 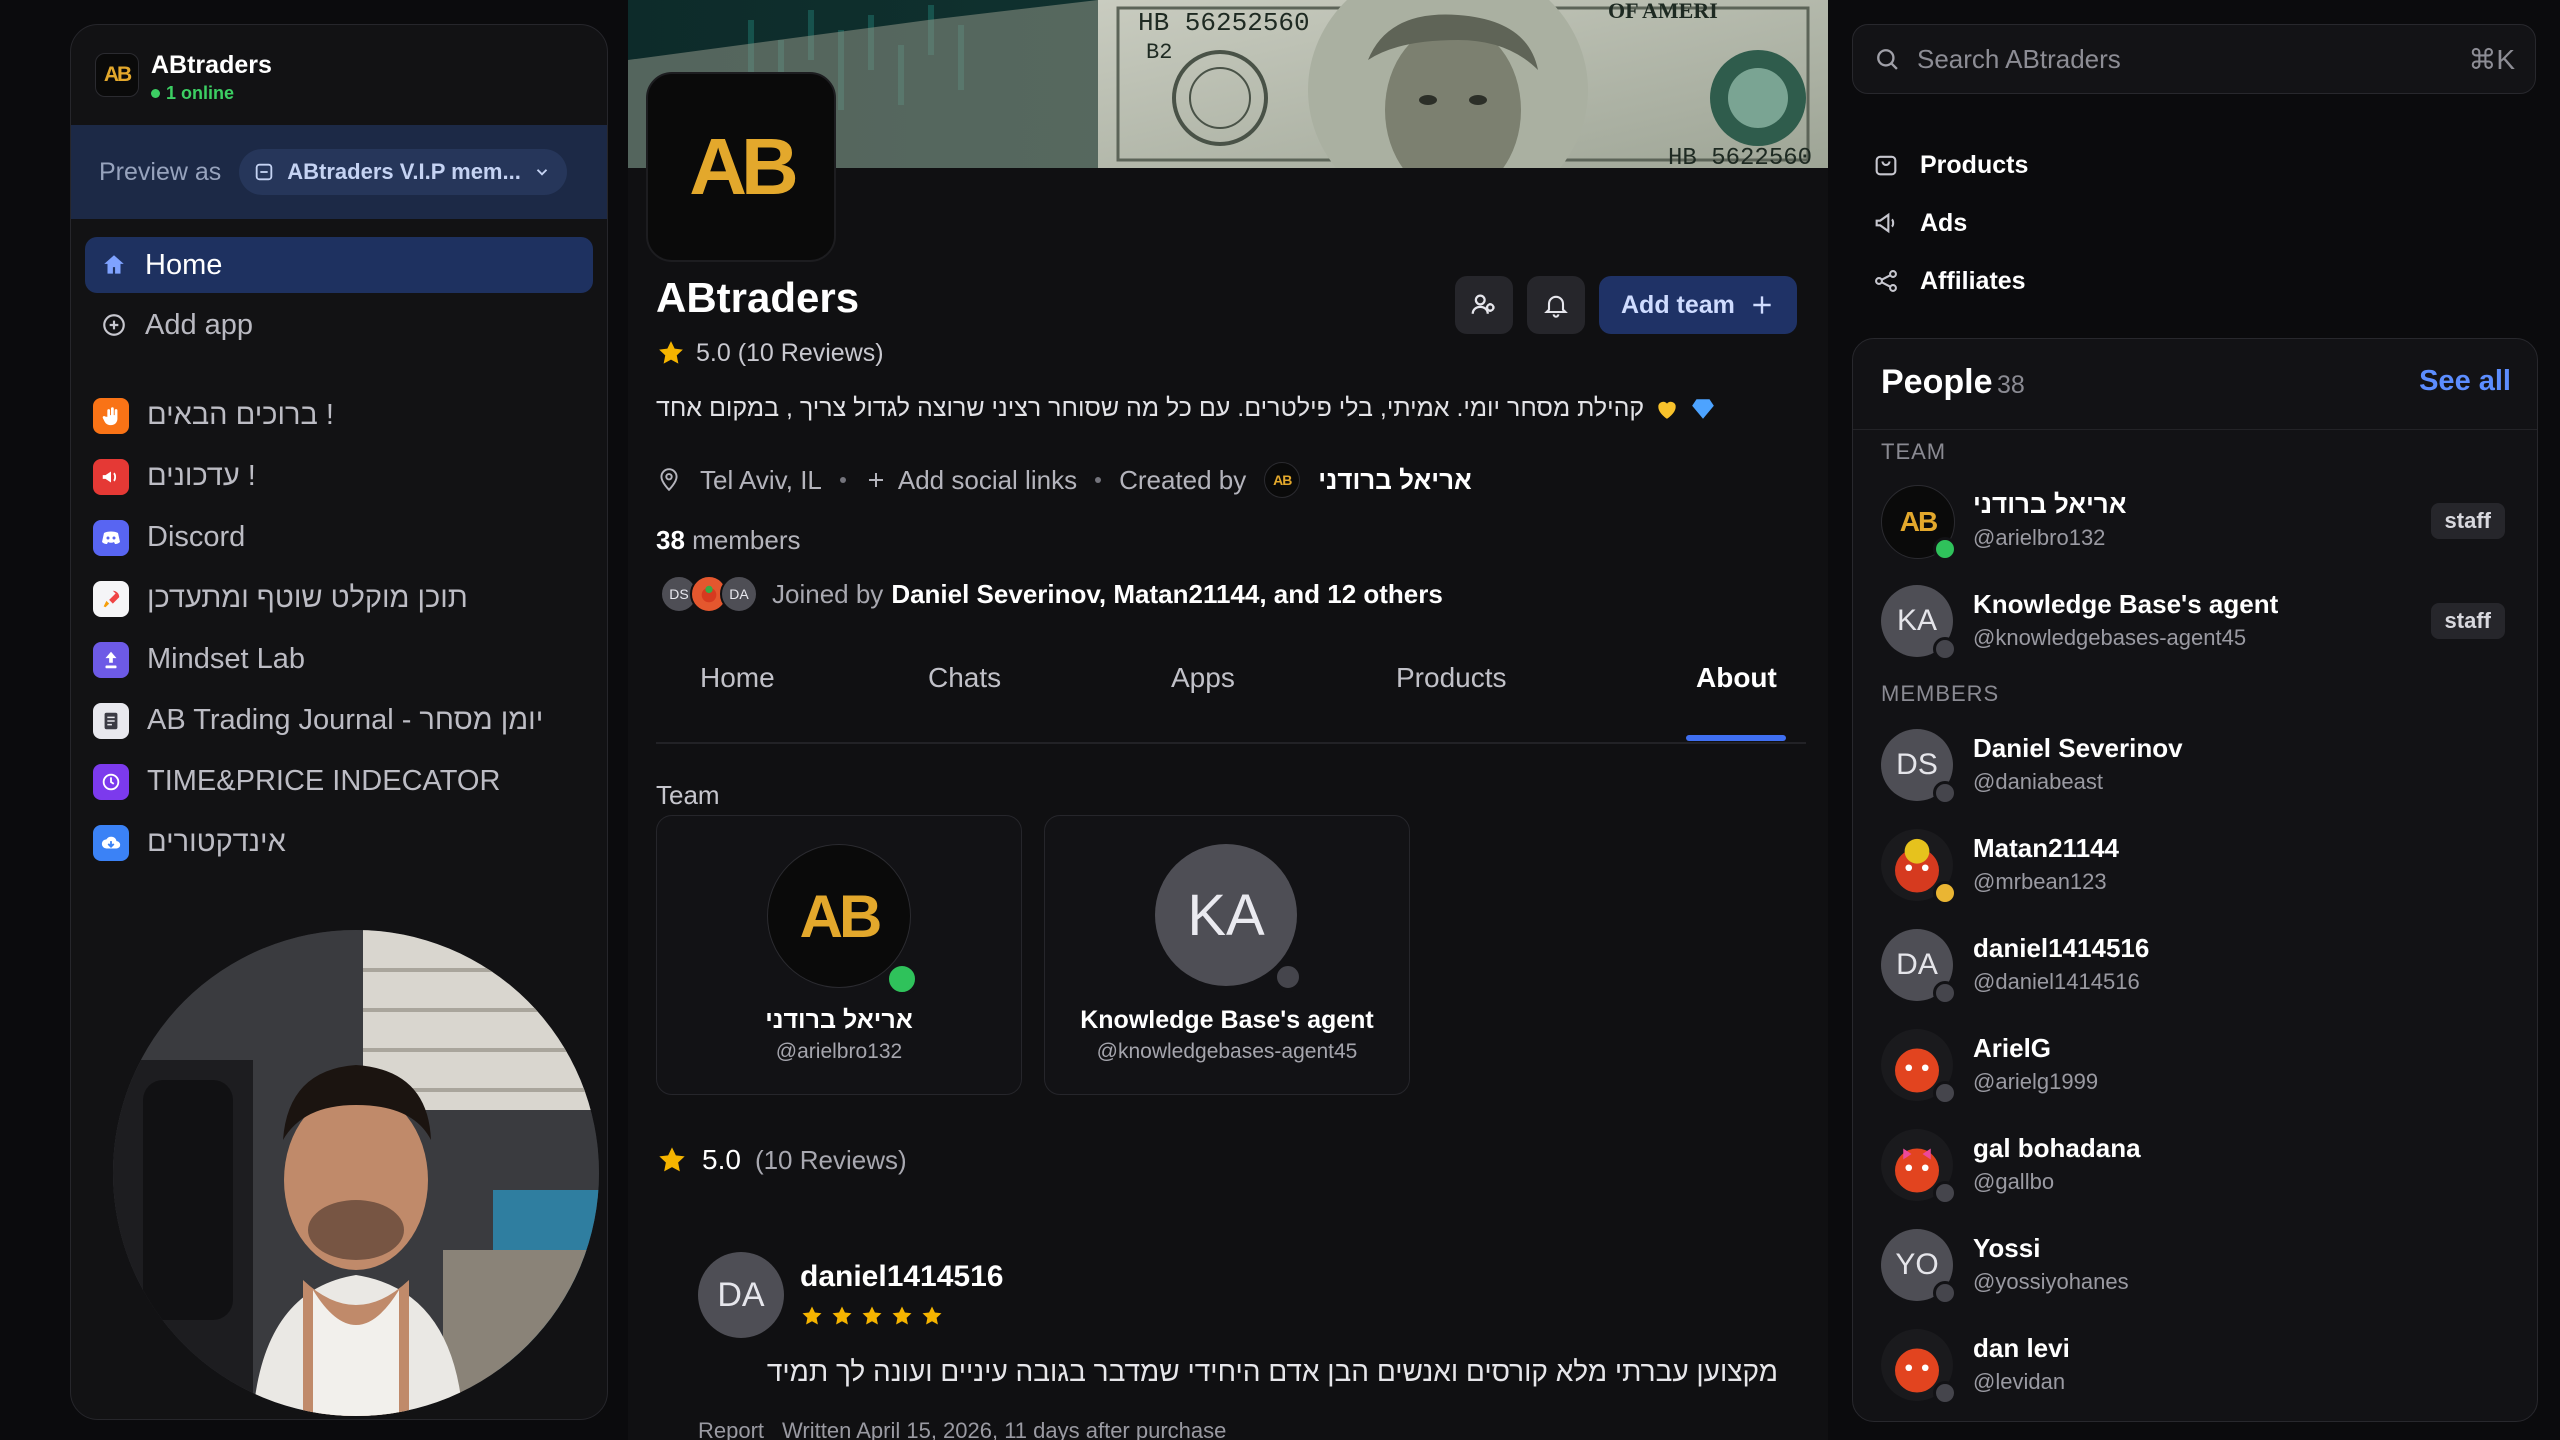 I want to click on users-settings-icon, so click(x=1484, y=305).